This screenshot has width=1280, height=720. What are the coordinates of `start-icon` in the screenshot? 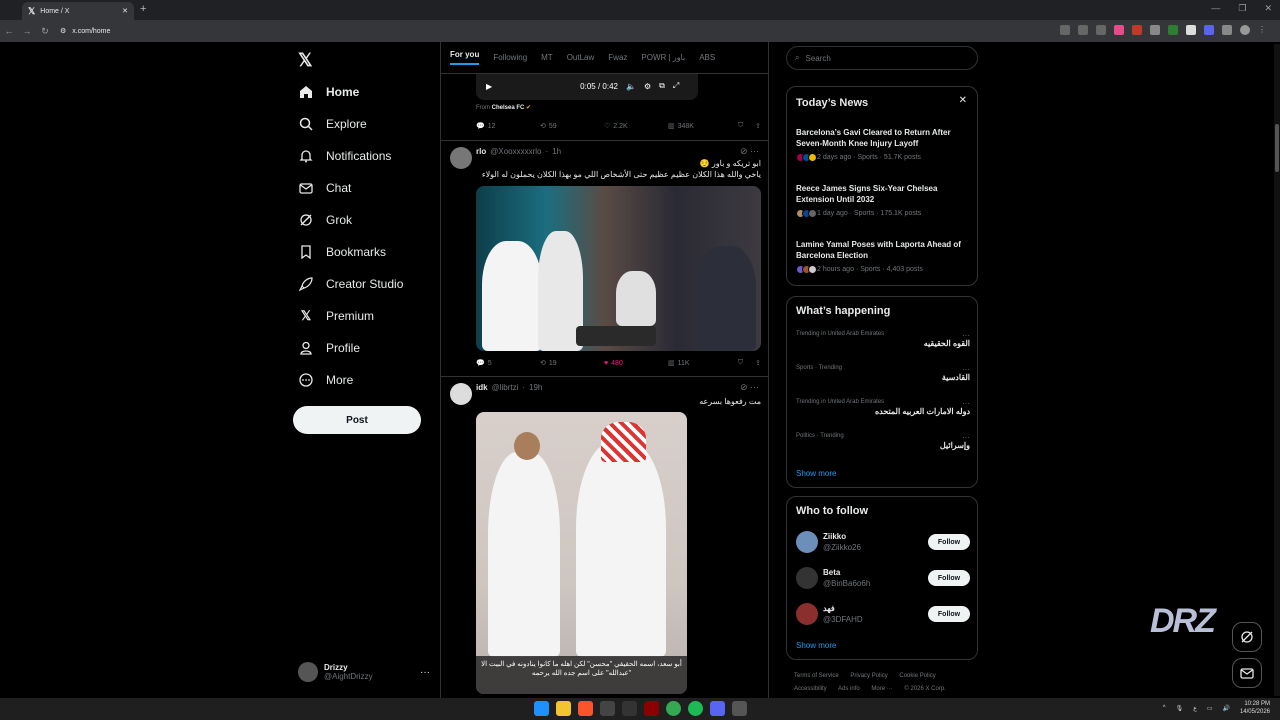 It's located at (541, 708).